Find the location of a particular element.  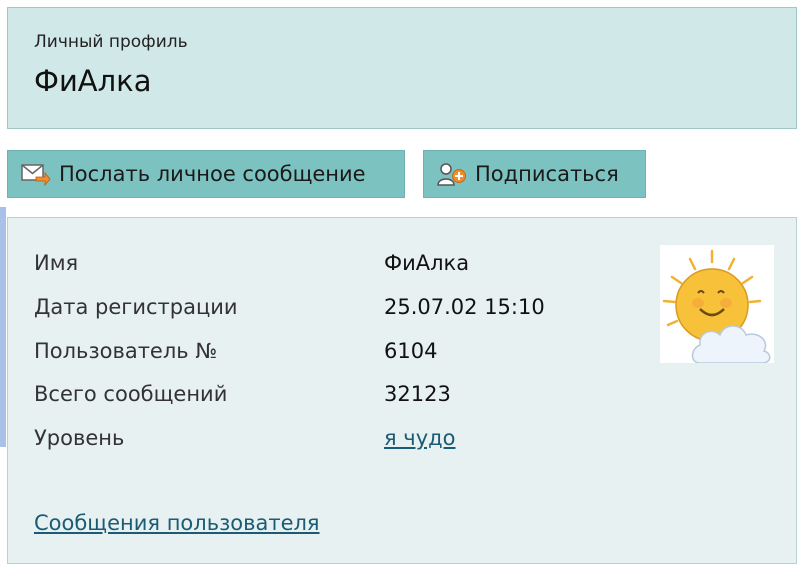

send-message-button: Послать личное сообщение is located at coordinates (206, 174).